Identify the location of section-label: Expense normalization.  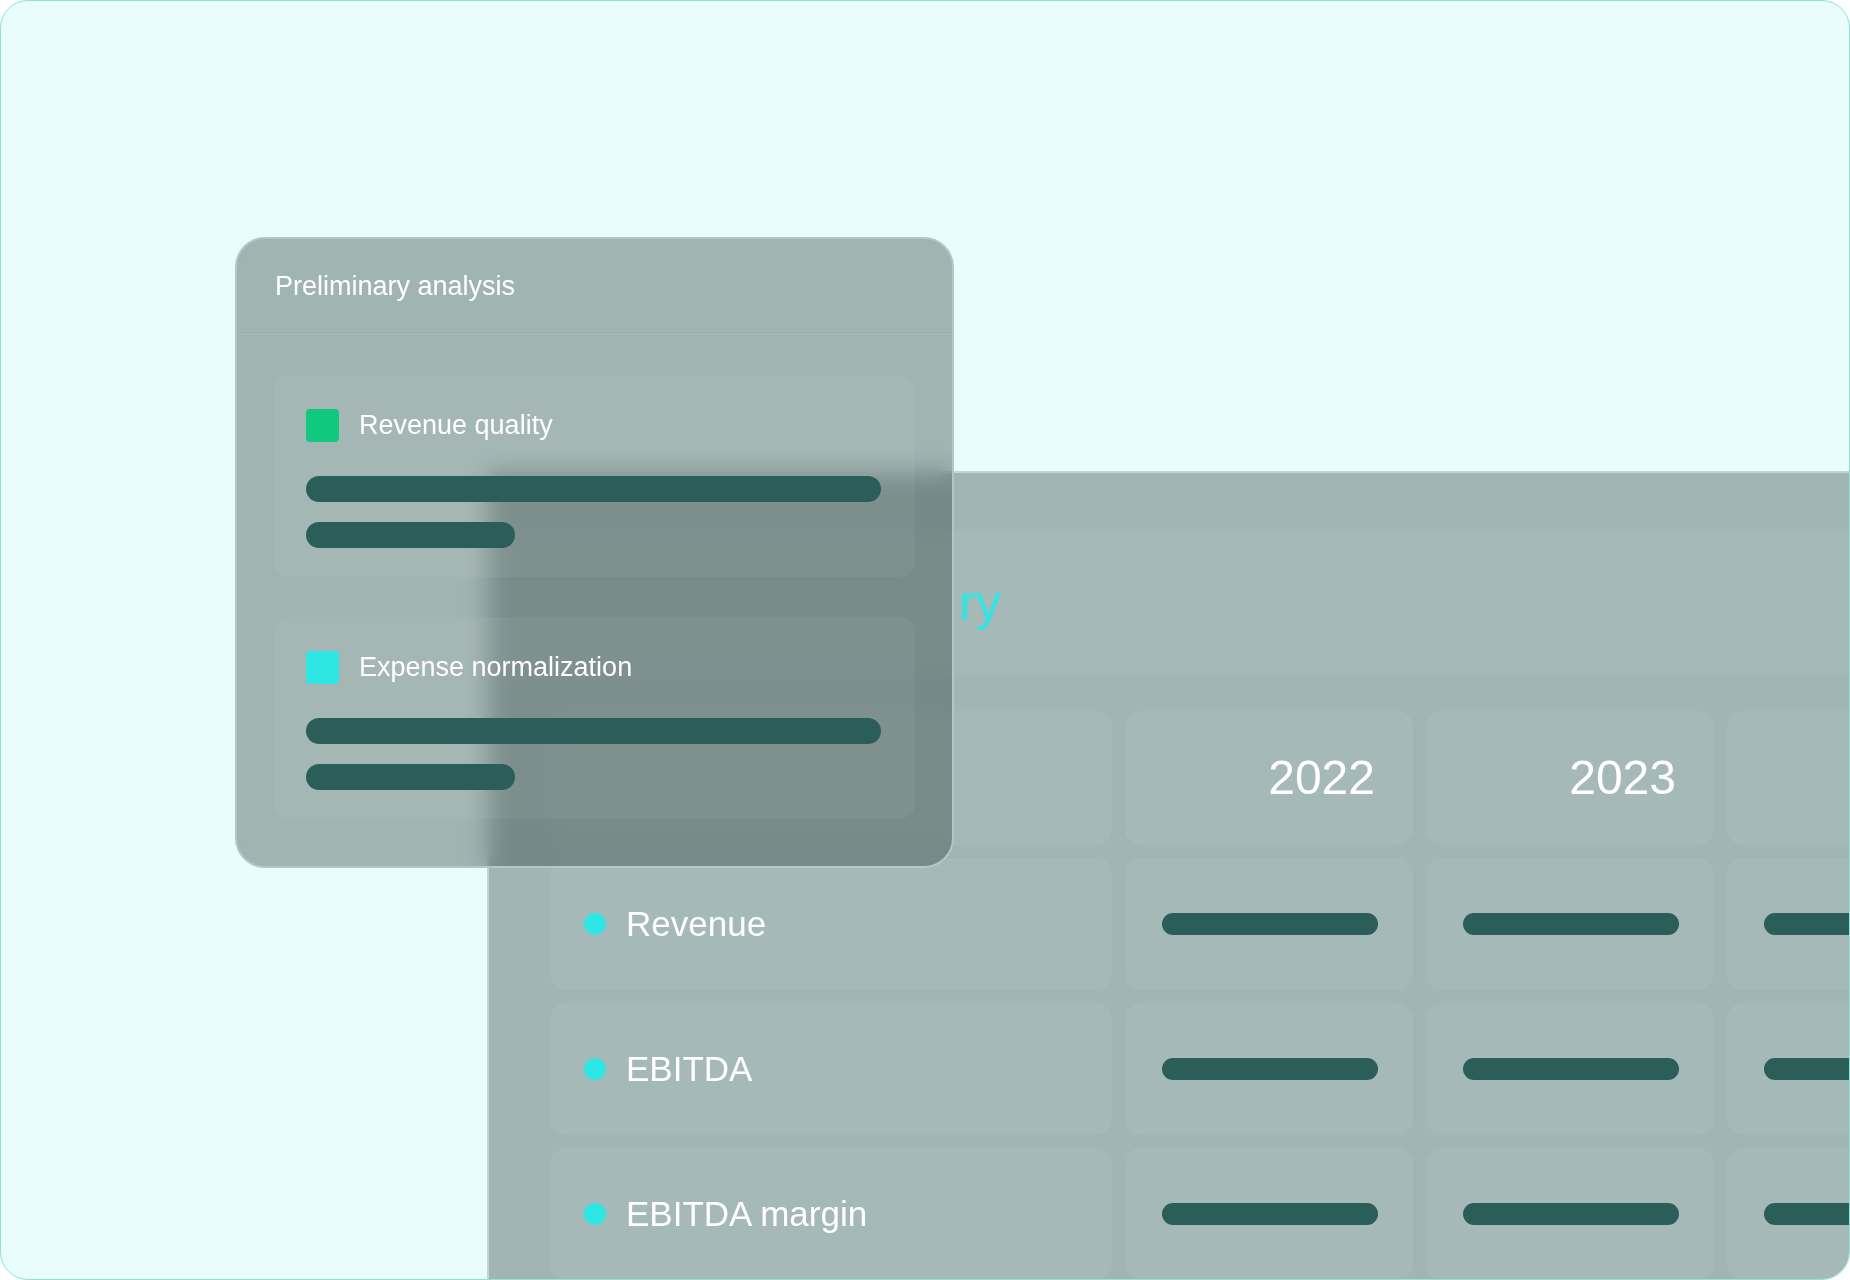
(496, 667).